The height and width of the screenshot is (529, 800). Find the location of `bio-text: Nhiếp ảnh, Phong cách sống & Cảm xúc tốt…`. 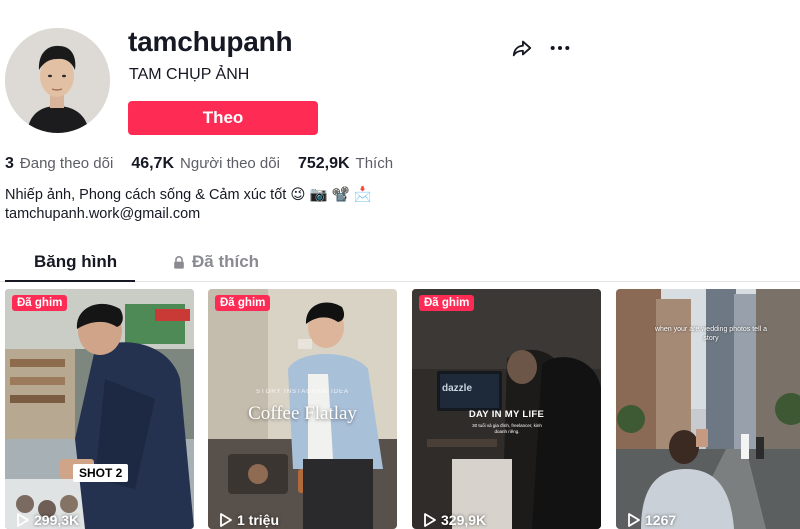

bio-text: Nhiếp ảnh, Phong cách sống & Cảm xúc tốt… is located at coordinates (188, 195).